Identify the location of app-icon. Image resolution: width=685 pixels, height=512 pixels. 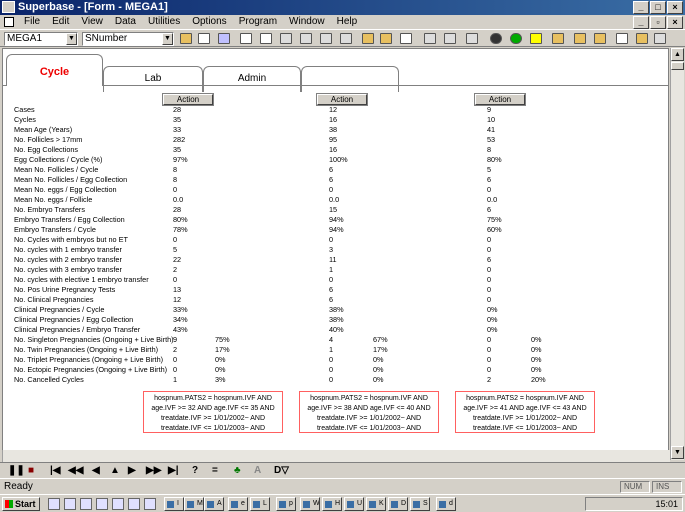
(8, 7).